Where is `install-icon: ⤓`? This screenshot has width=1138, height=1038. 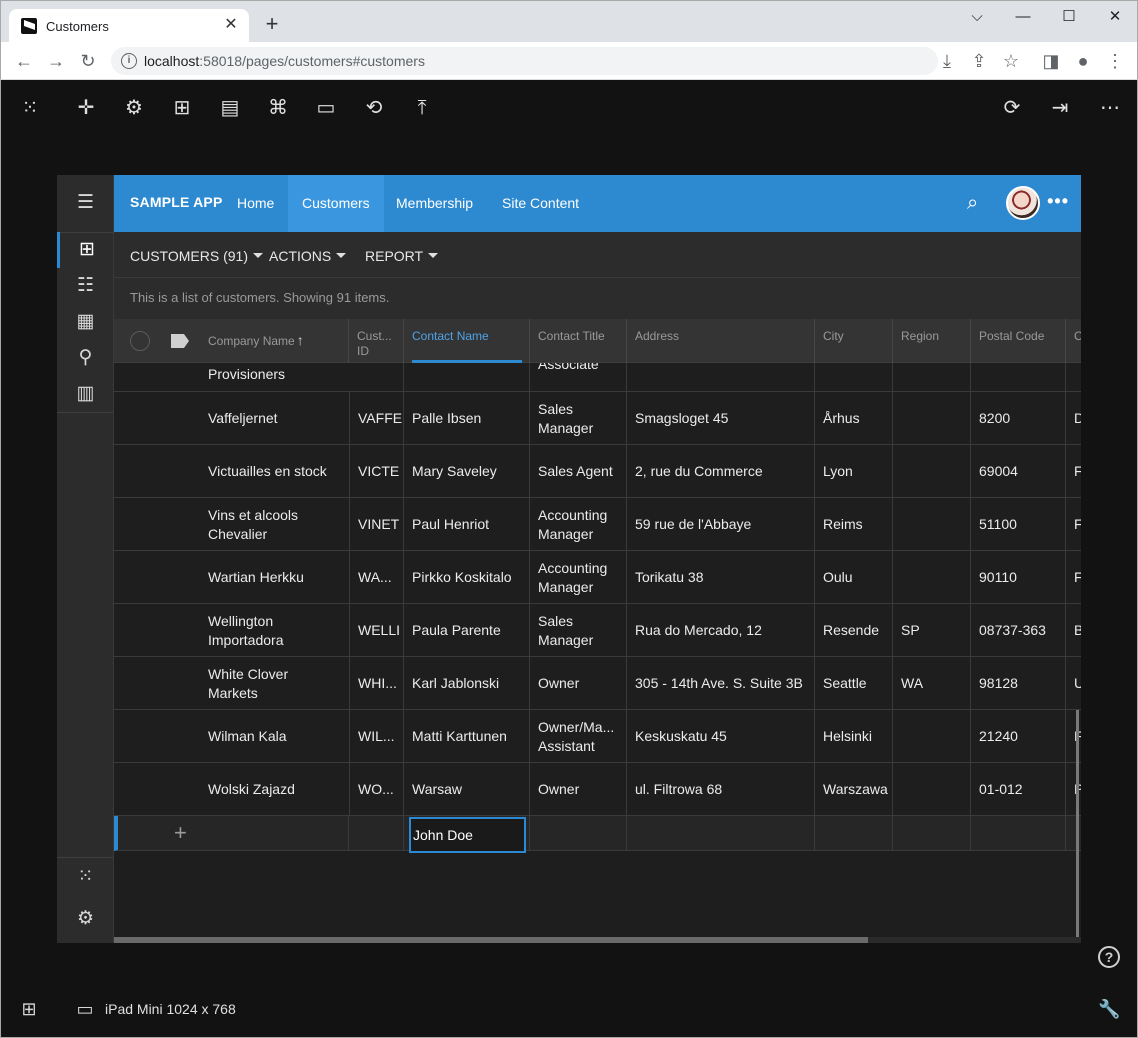 install-icon: ⤓ is located at coordinates (947, 61).